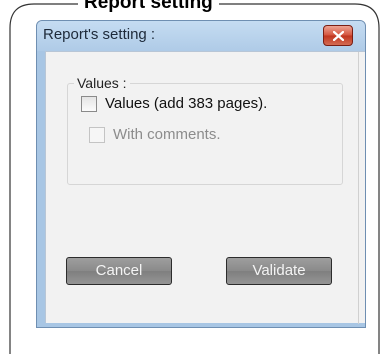 The width and height of the screenshot is (387, 354). What do you see at coordinates (102, 83) in the screenshot?
I see `values-group-legend: Values :` at bounding box center [102, 83].